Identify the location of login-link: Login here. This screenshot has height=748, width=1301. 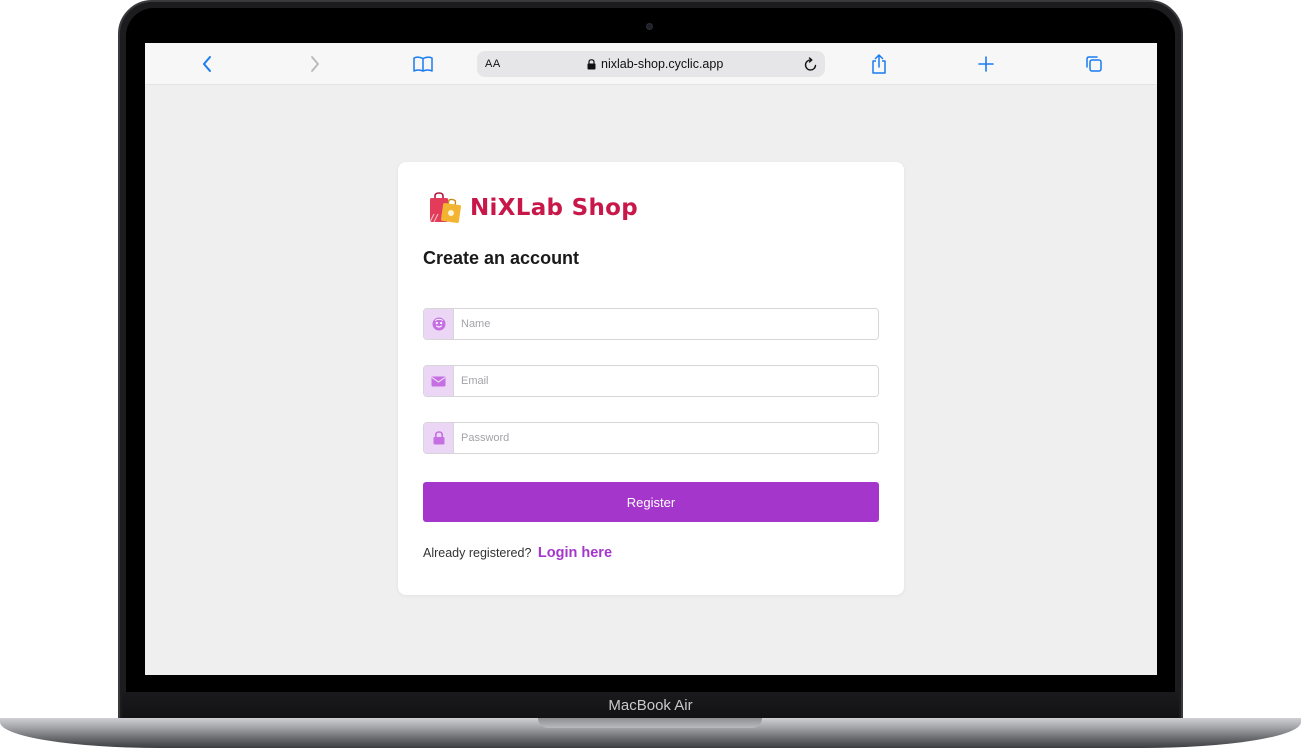
(575, 553).